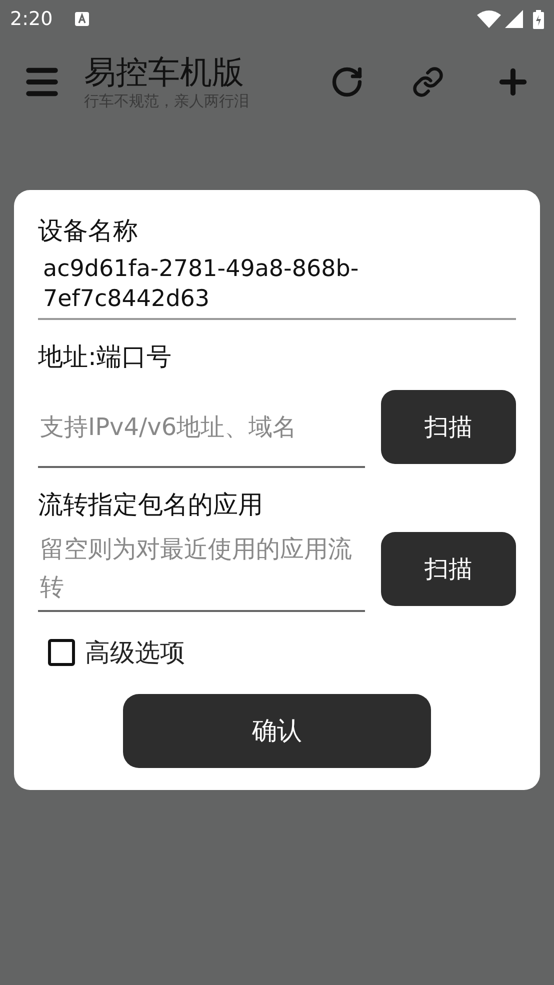 The width and height of the screenshot is (554, 985). Describe the element at coordinates (81, 19) in the screenshot. I see `keyboard-icon` at that location.